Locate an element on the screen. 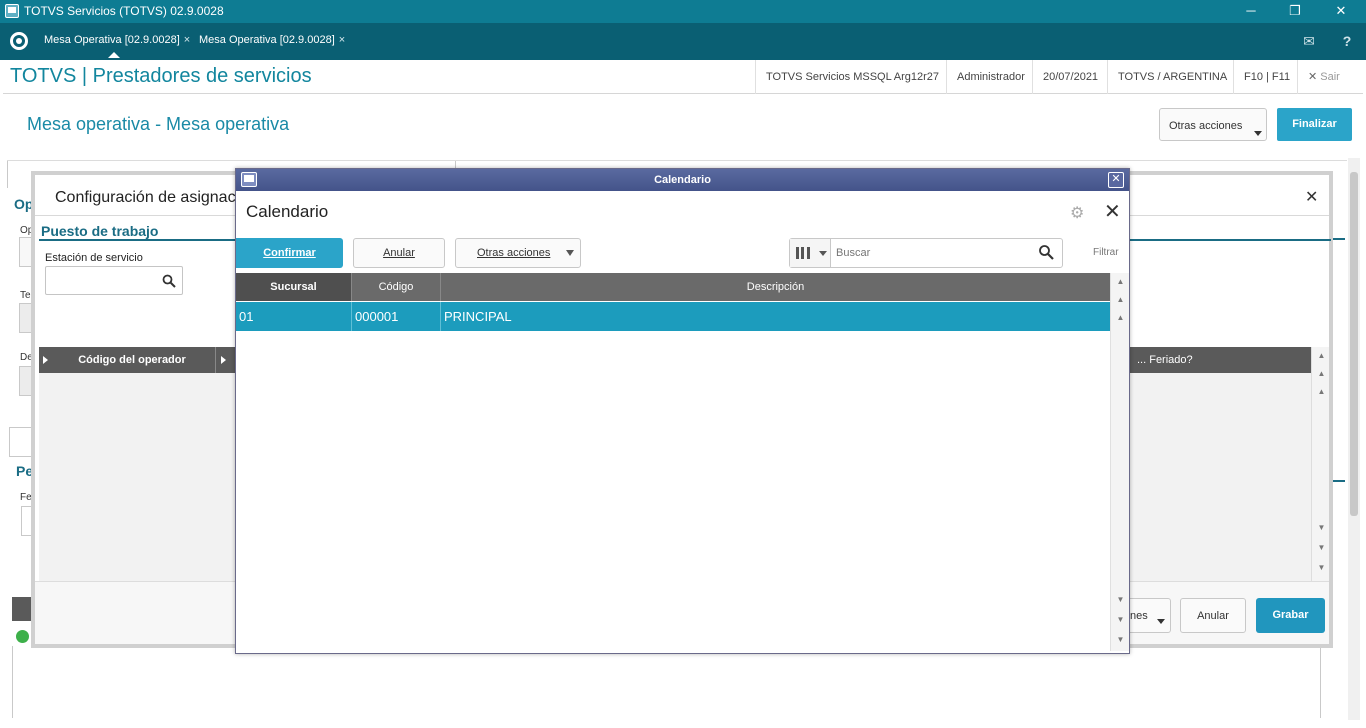  restore-button: ❐ is located at coordinates (1295, 11).